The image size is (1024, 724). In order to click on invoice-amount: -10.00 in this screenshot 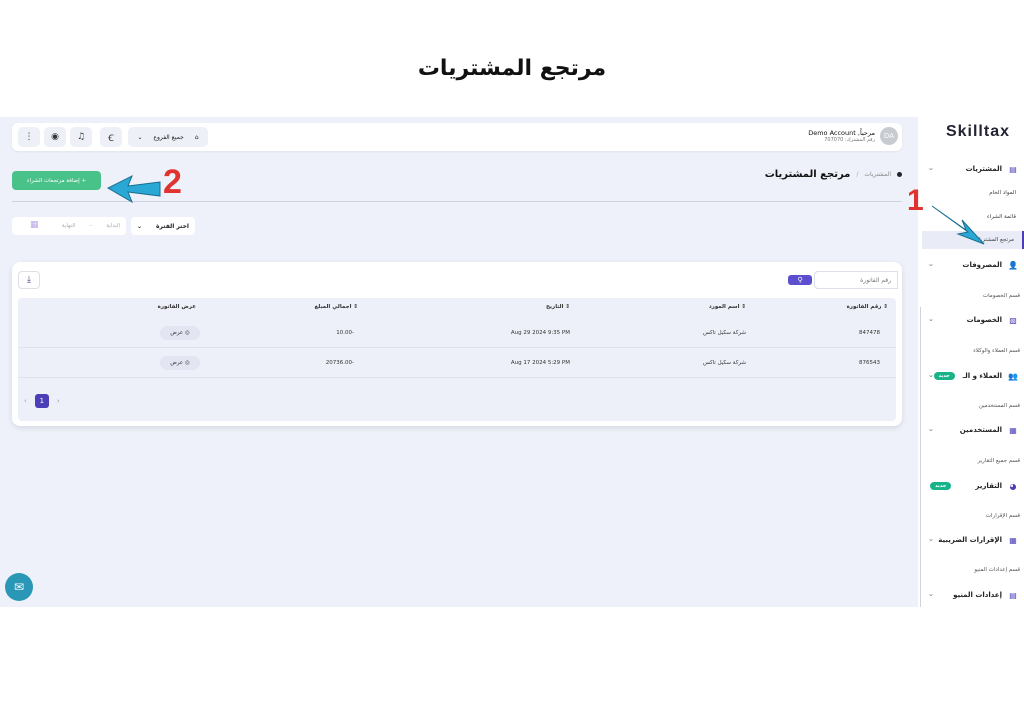, I will do `click(345, 333)`.